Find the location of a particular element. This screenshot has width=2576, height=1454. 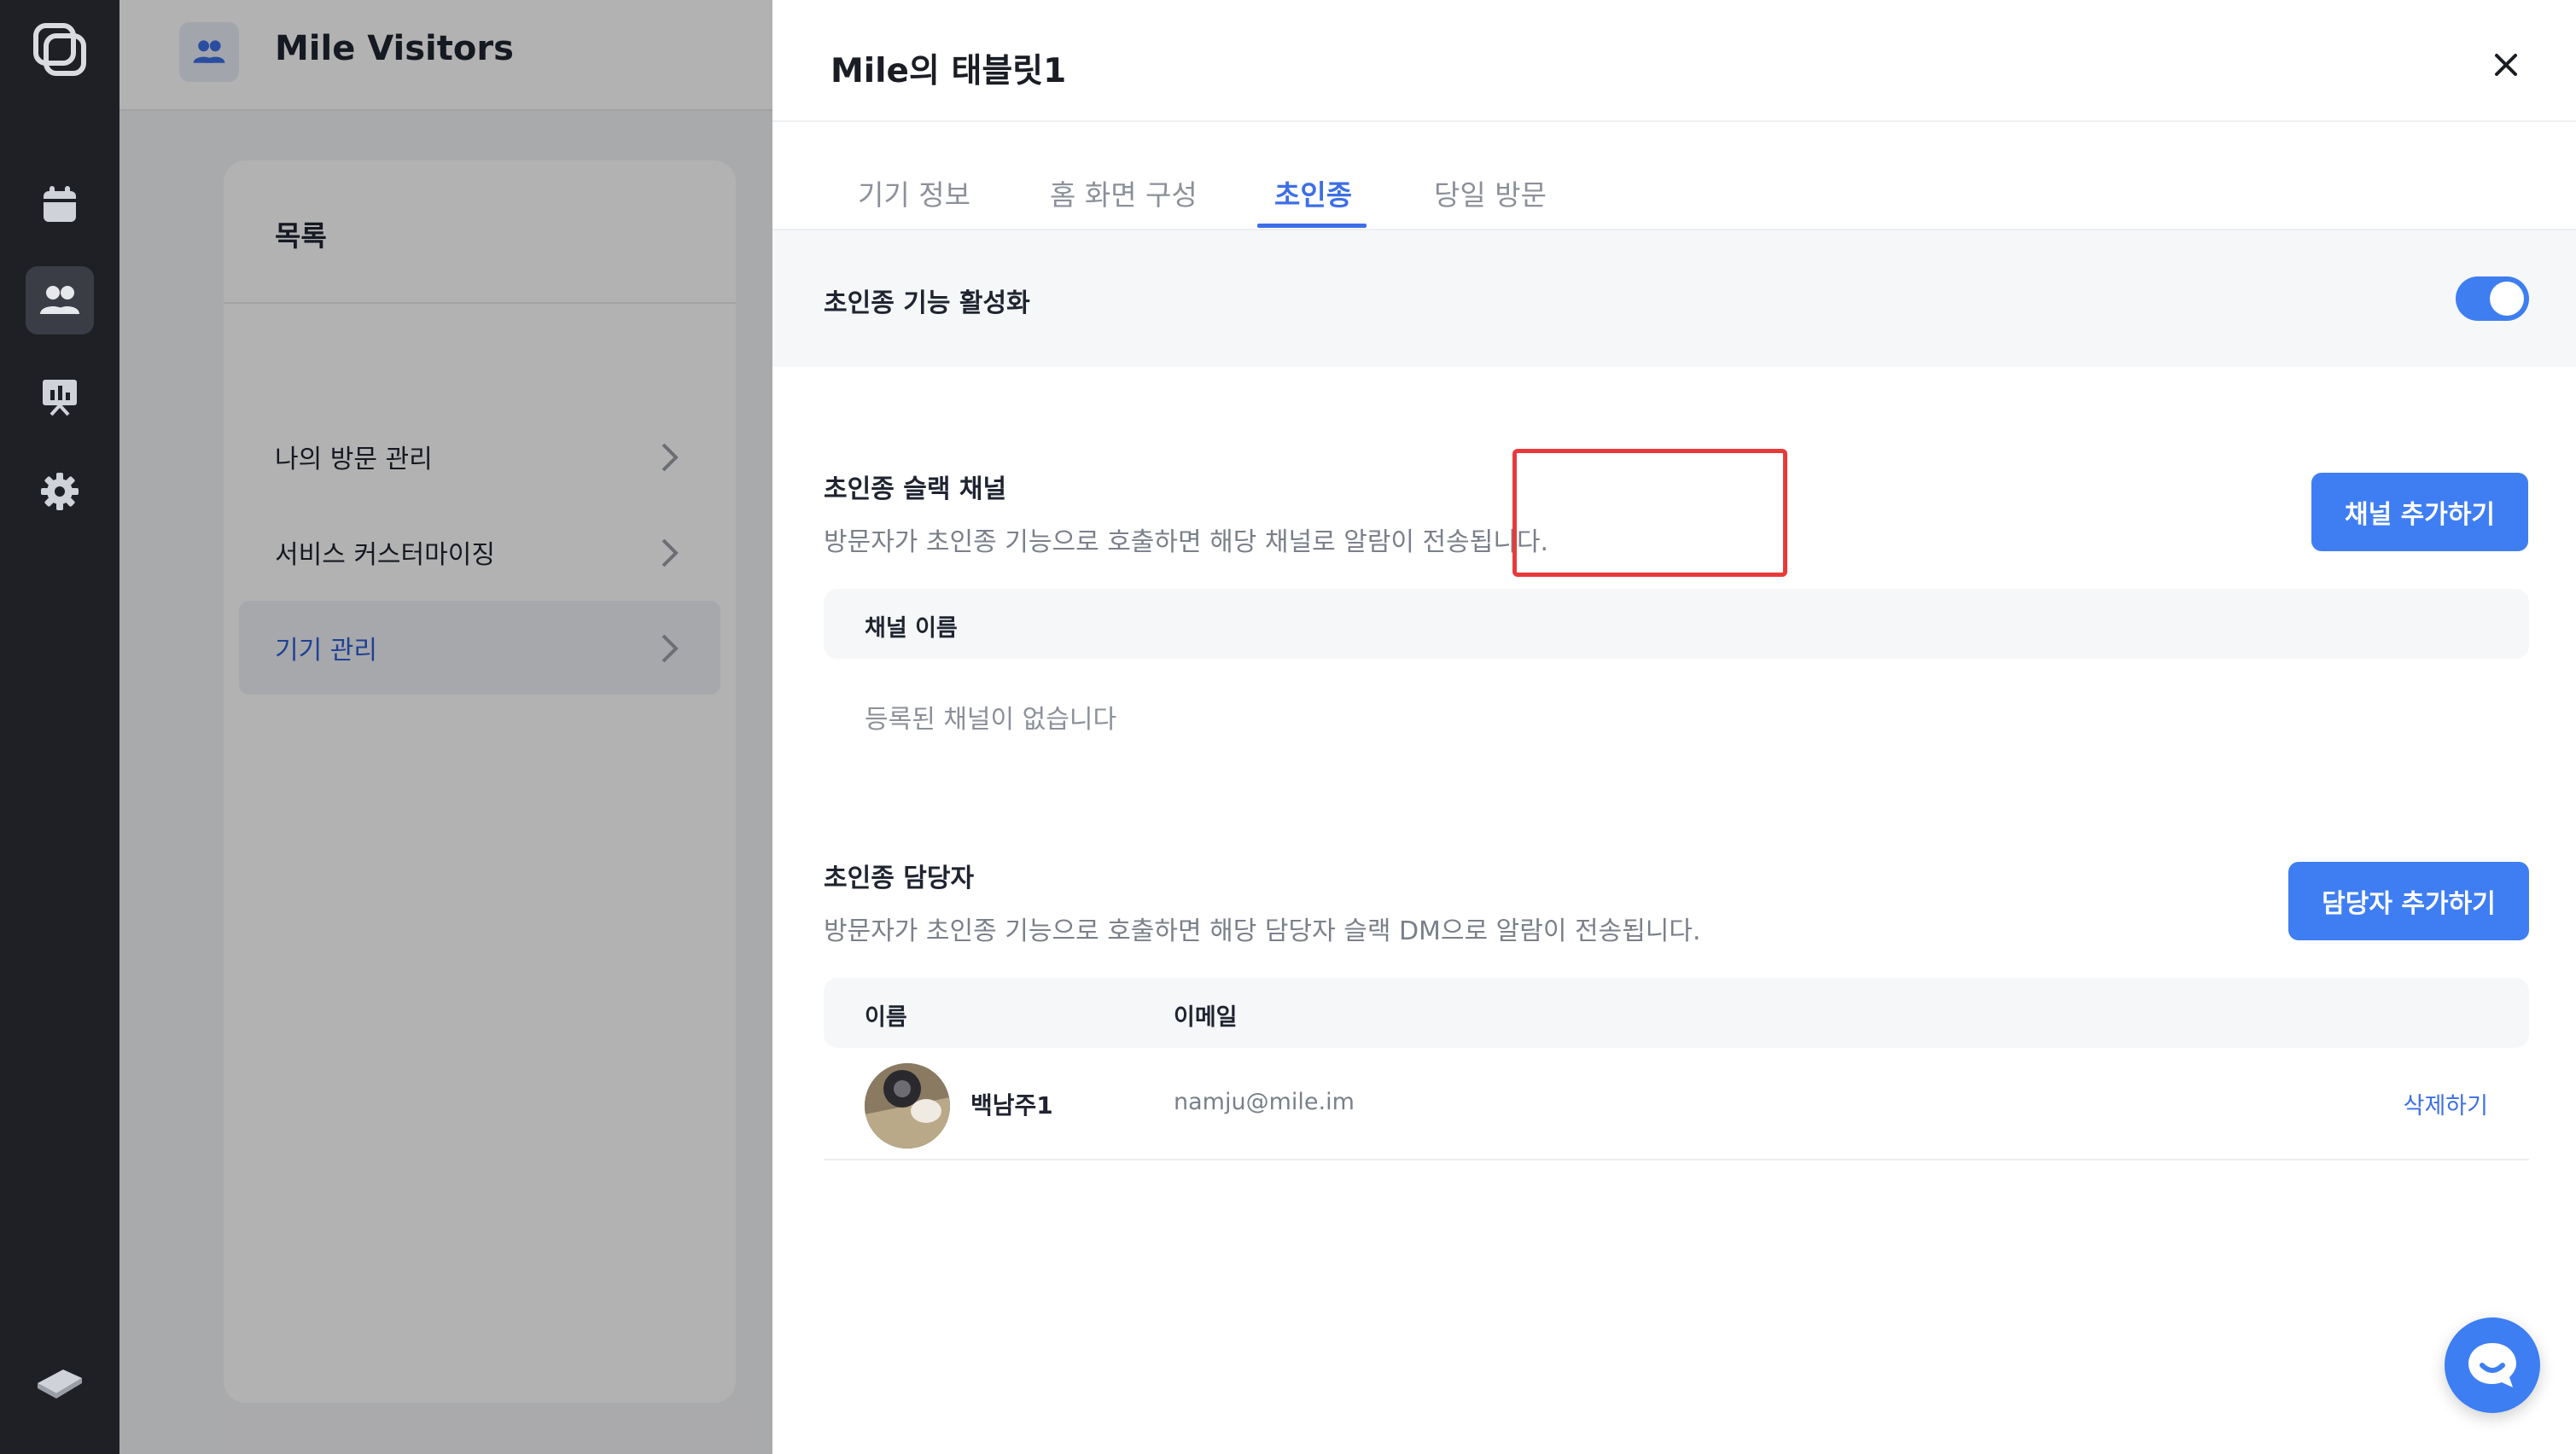

chat-icon is located at coordinates (2492, 1365).